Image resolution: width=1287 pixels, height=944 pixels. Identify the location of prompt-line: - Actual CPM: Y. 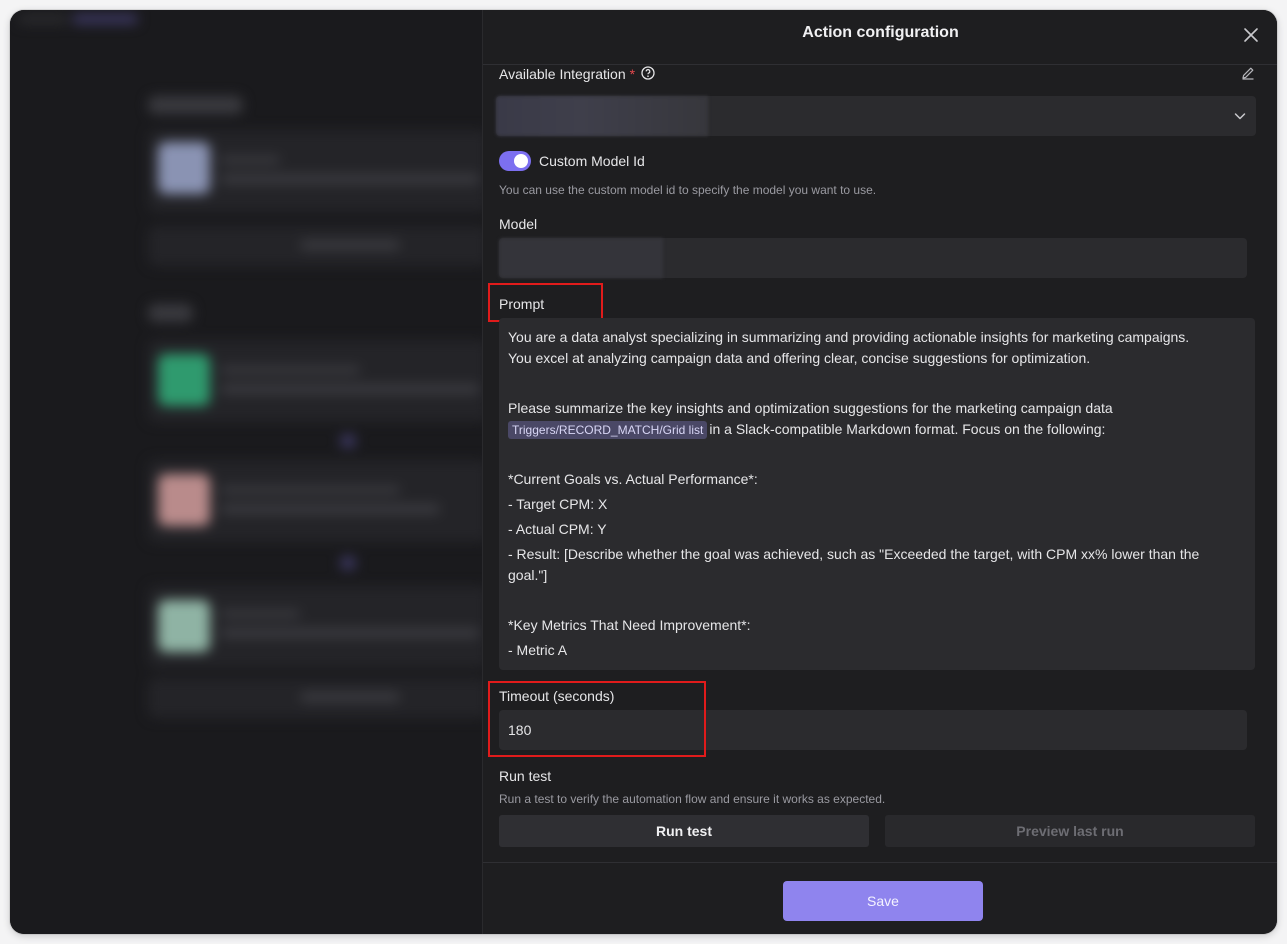
(557, 529).